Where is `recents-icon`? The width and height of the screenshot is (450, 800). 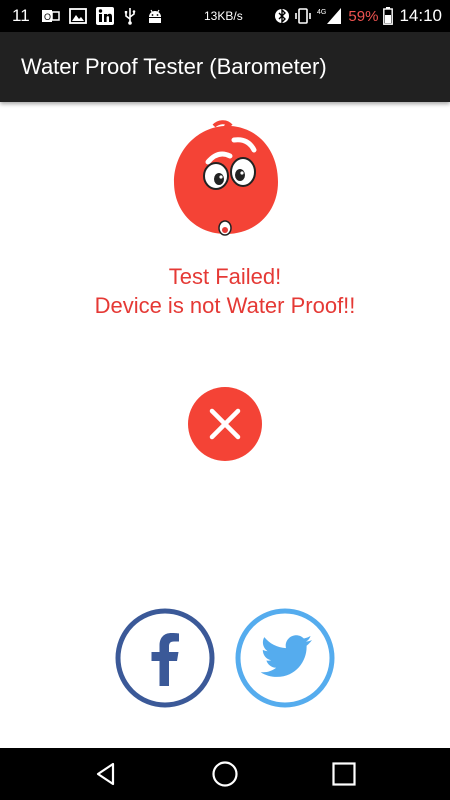 recents-icon is located at coordinates (344, 774).